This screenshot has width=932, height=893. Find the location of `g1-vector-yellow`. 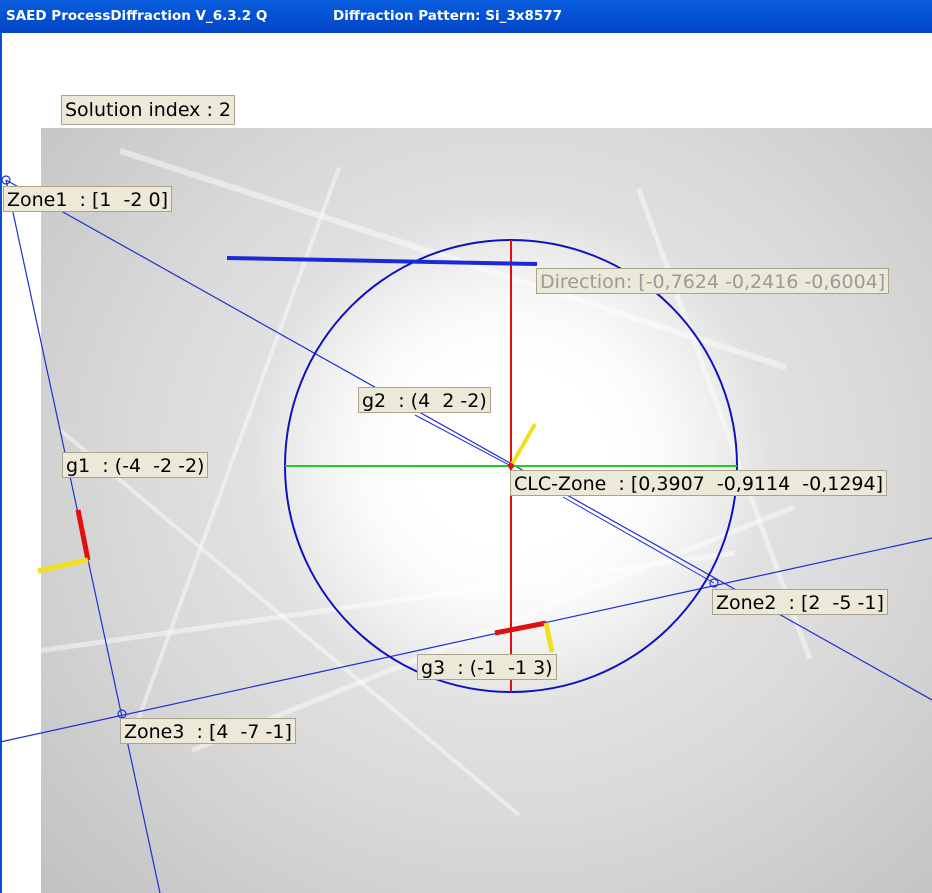

g1-vector-yellow is located at coordinates (63, 565).